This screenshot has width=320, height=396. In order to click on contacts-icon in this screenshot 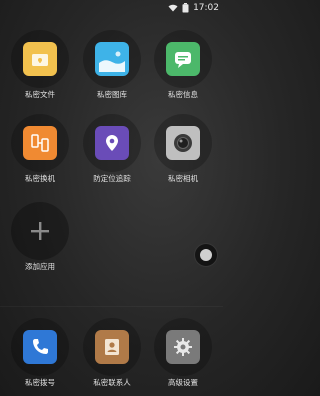, I will do `click(112, 347)`.